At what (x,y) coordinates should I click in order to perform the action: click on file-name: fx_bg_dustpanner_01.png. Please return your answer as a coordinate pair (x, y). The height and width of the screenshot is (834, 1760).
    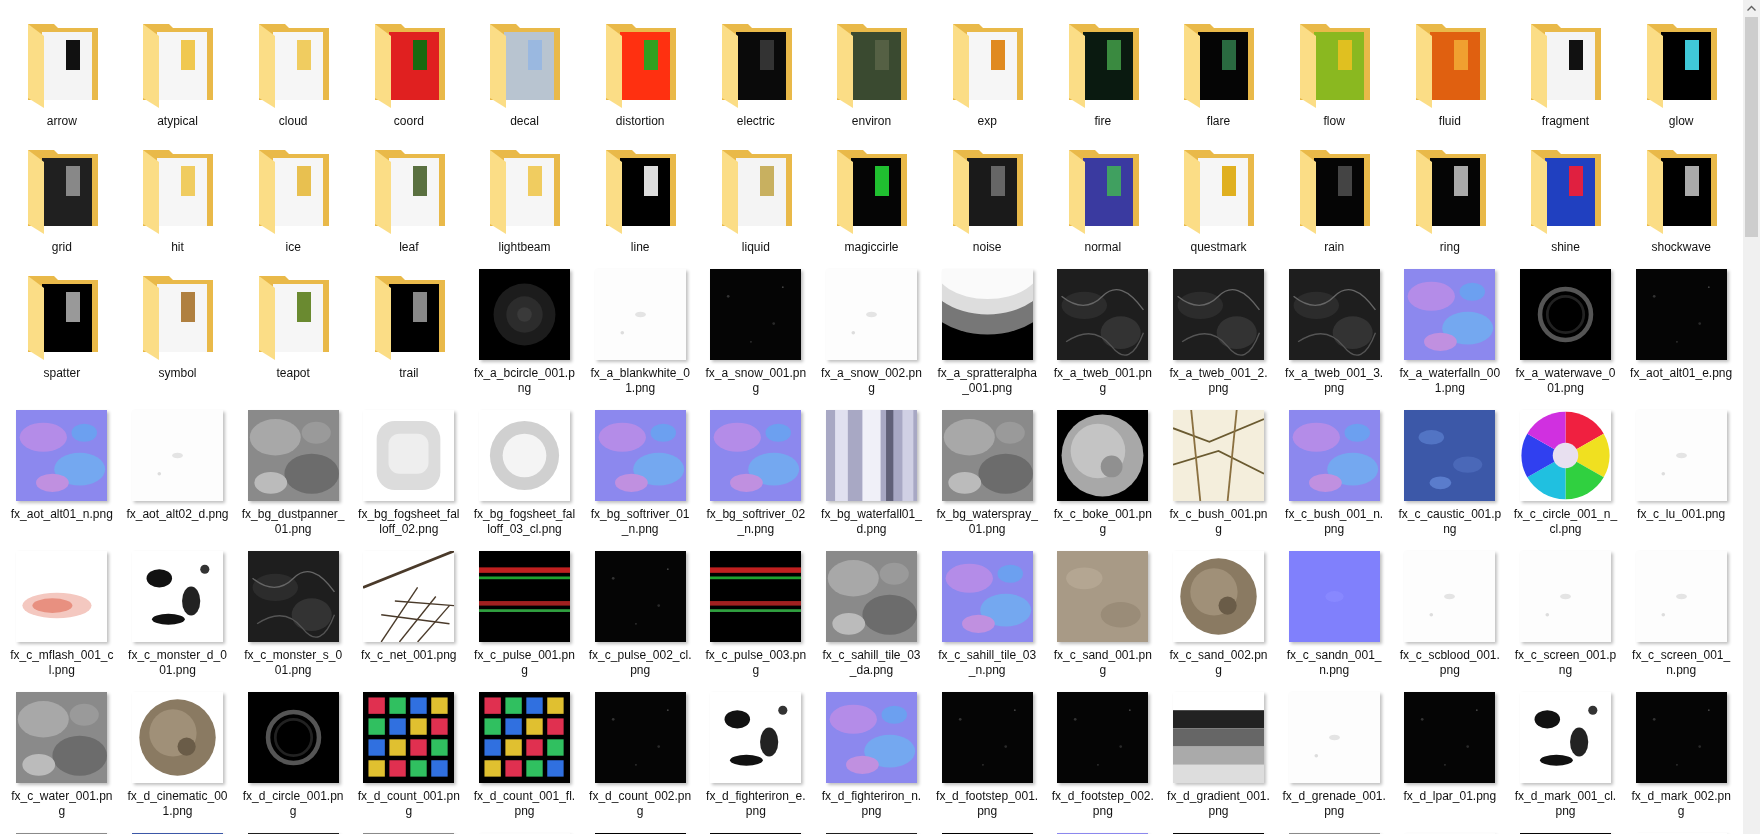
    Looking at the image, I should click on (293, 522).